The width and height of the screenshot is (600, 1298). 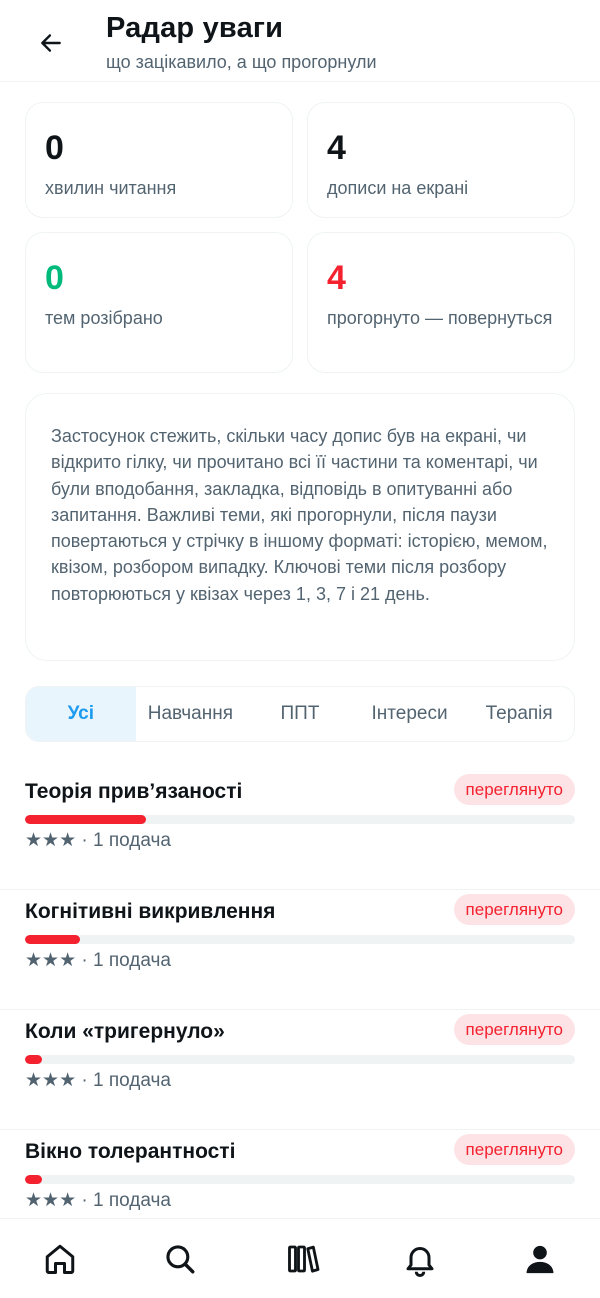 What do you see at coordinates (241, 62) in the screenshot?
I see `page-subtitle: що зацікавило, а що прогорнули` at bounding box center [241, 62].